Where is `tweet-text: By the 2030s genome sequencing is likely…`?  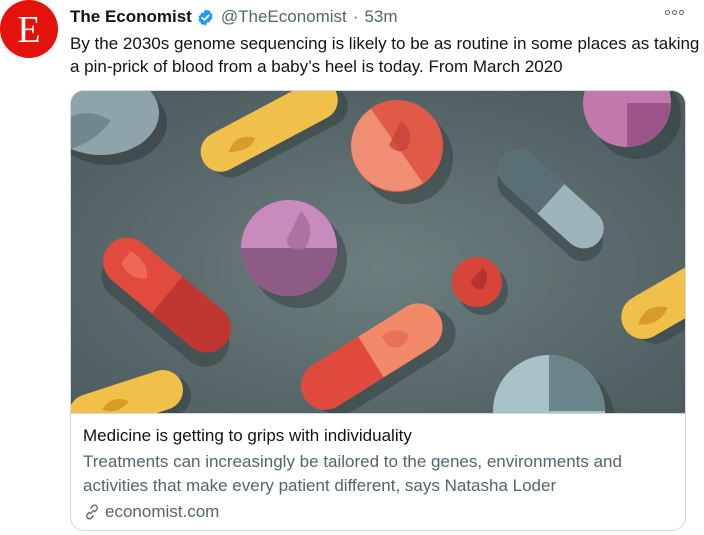 tweet-text: By the 2030s genome sequencing is likely… is located at coordinates (385, 55).